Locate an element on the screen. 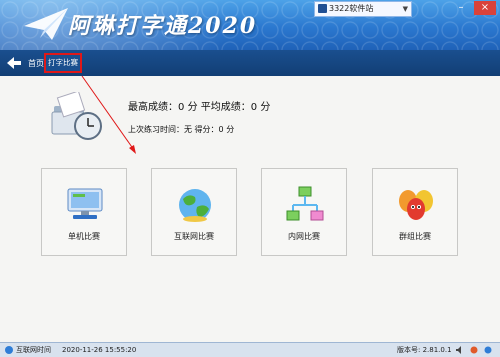 The height and width of the screenshot is (357, 500). breadcrumb-home: 首页 is located at coordinates (36, 63).